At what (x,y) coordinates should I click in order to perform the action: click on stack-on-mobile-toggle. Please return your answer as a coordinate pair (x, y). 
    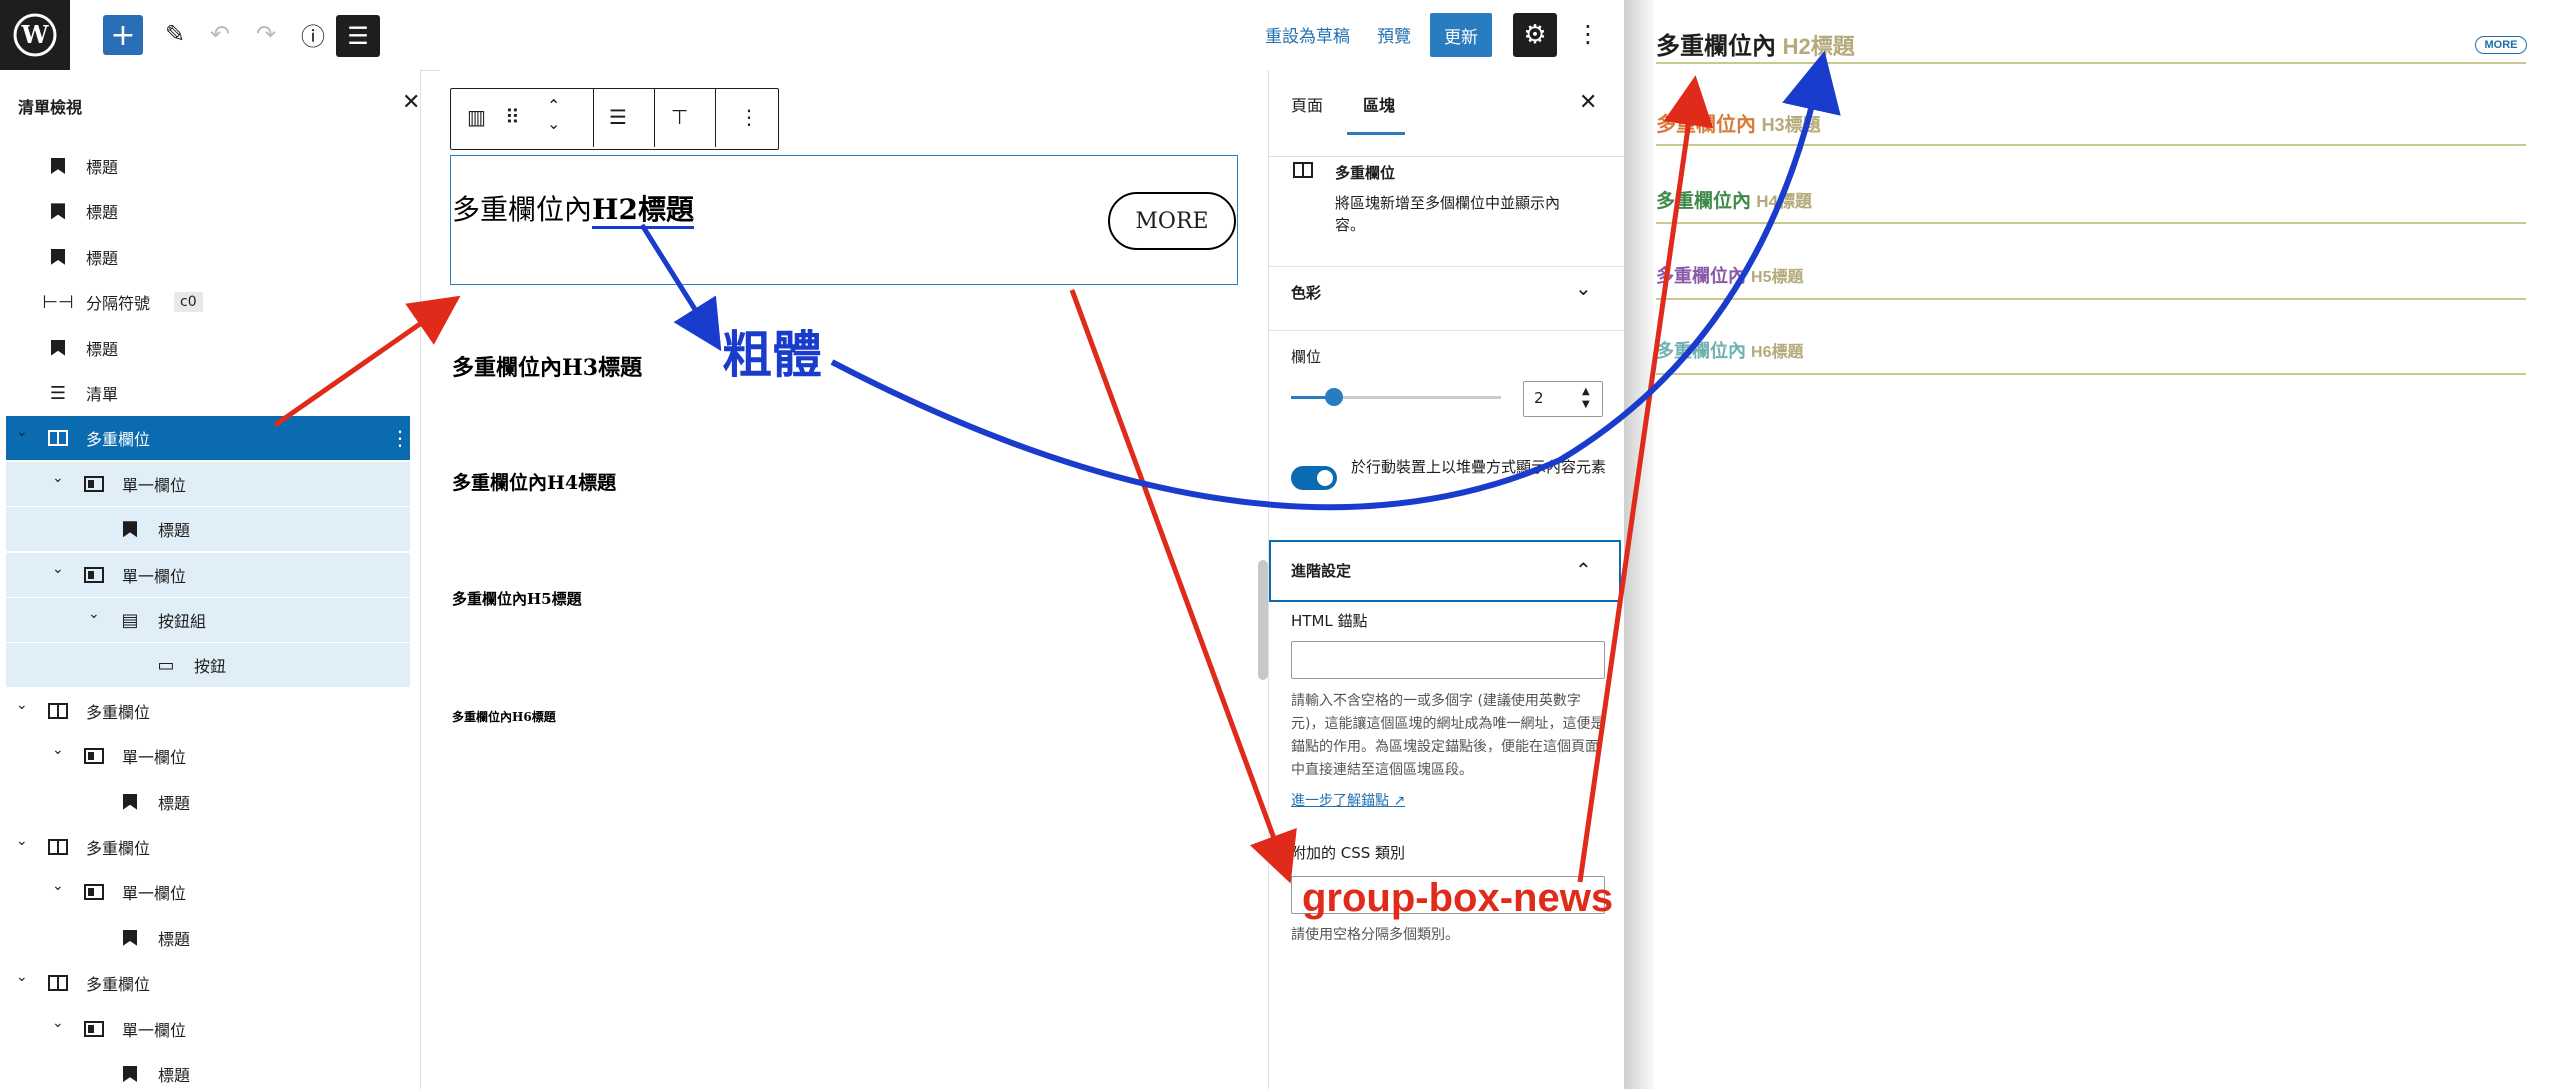
    Looking at the image, I should click on (1314, 478).